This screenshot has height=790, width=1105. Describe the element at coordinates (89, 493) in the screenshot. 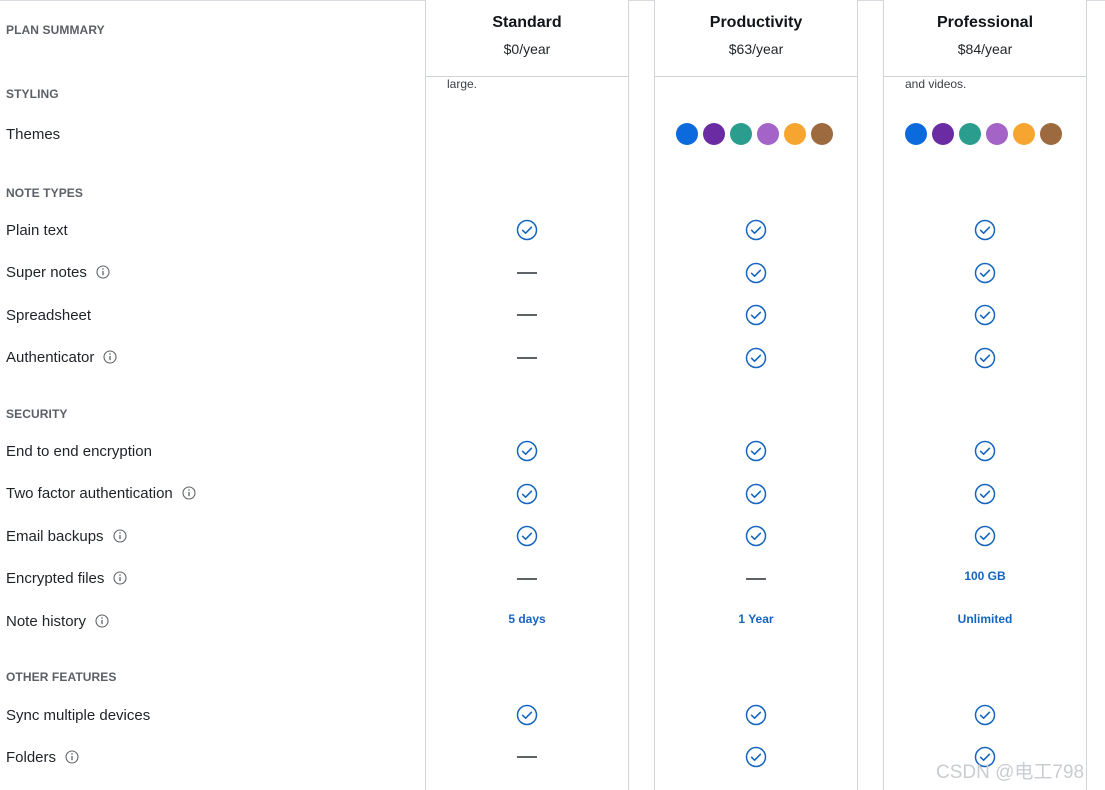

I see `feature-label: Two factor authentication` at that location.